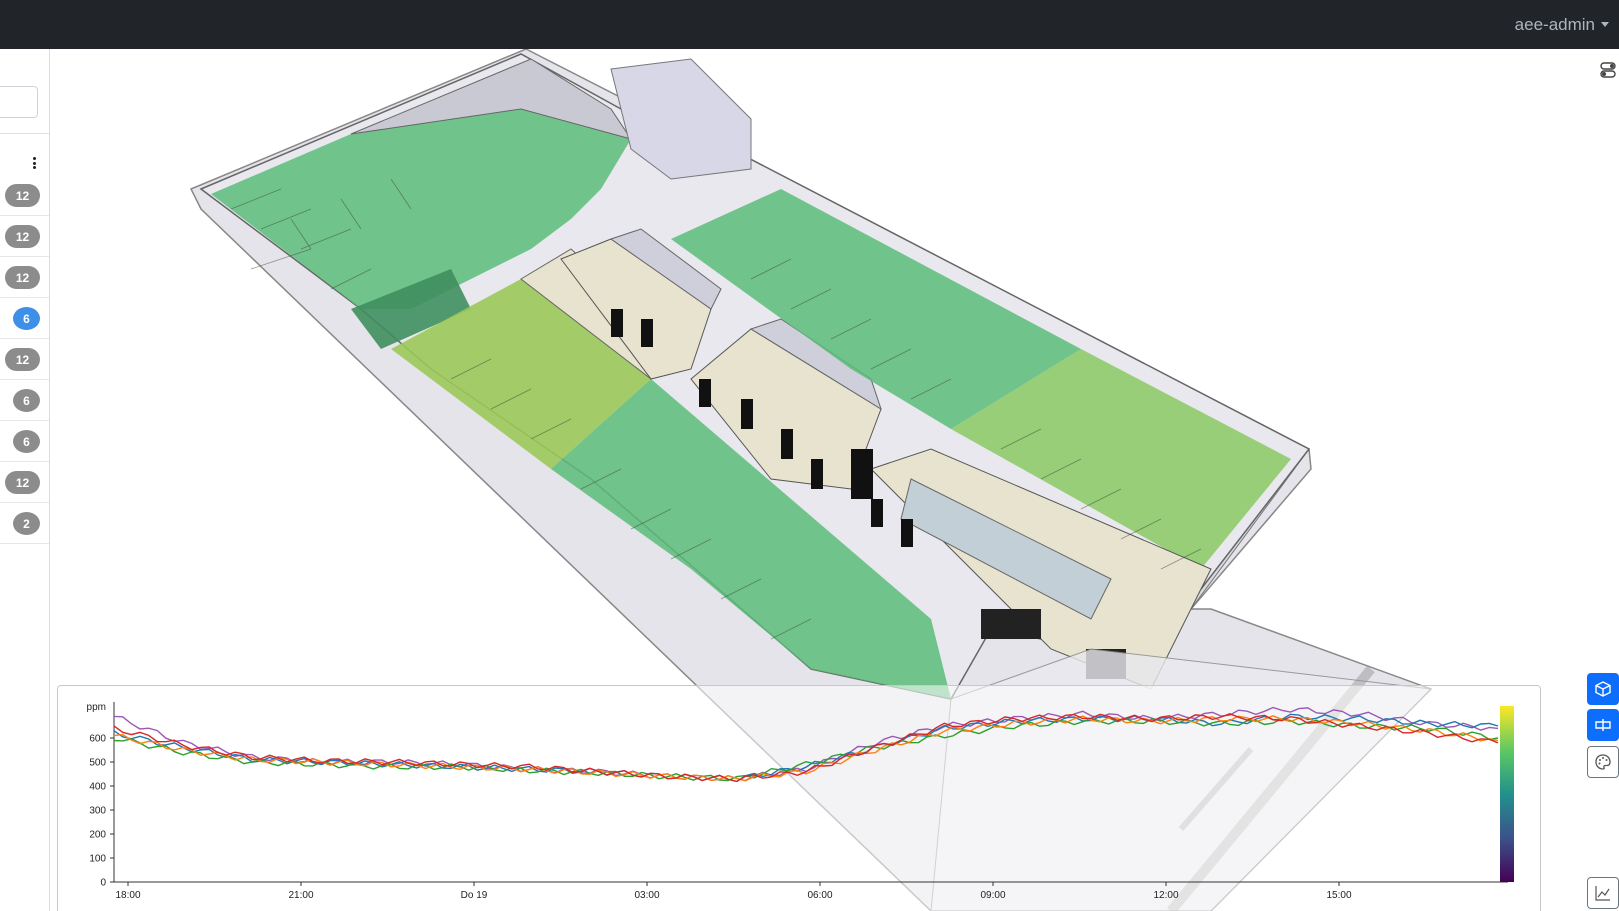  I want to click on user-name: aee-admin, so click(1554, 24).